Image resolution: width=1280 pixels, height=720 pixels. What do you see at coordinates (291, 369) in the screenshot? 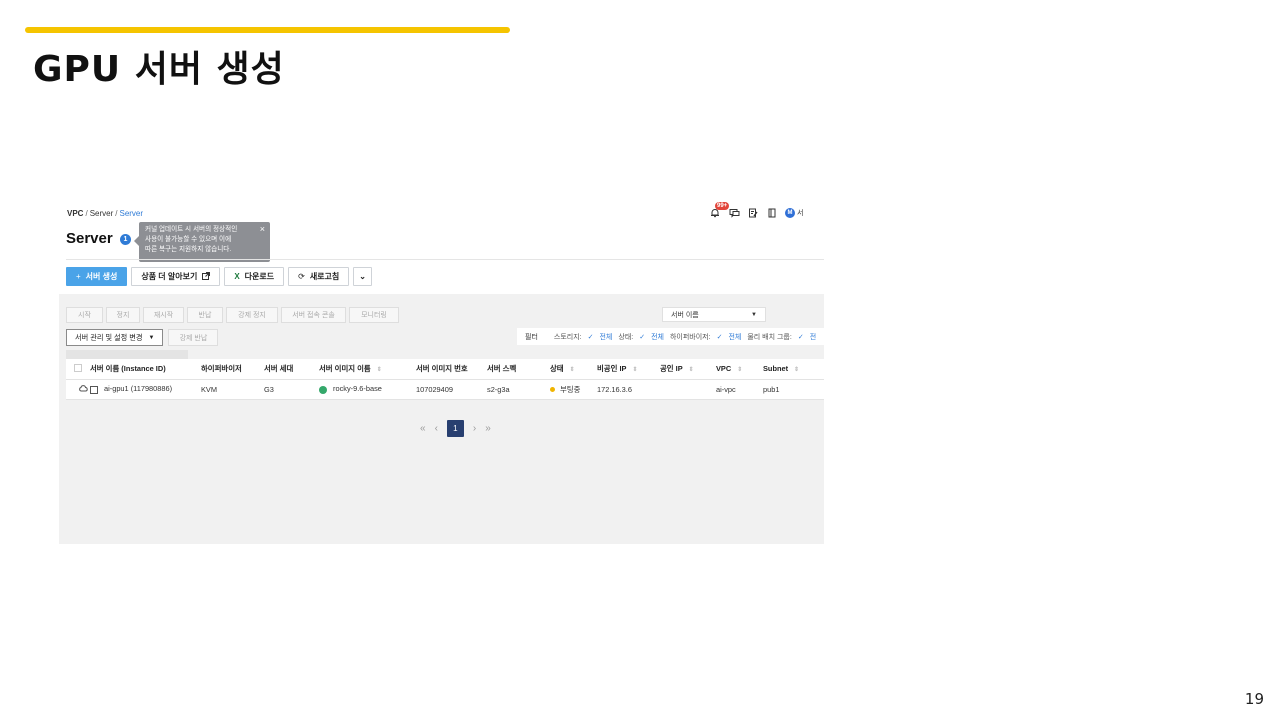
I see `col-generation: 서버 세대` at bounding box center [291, 369].